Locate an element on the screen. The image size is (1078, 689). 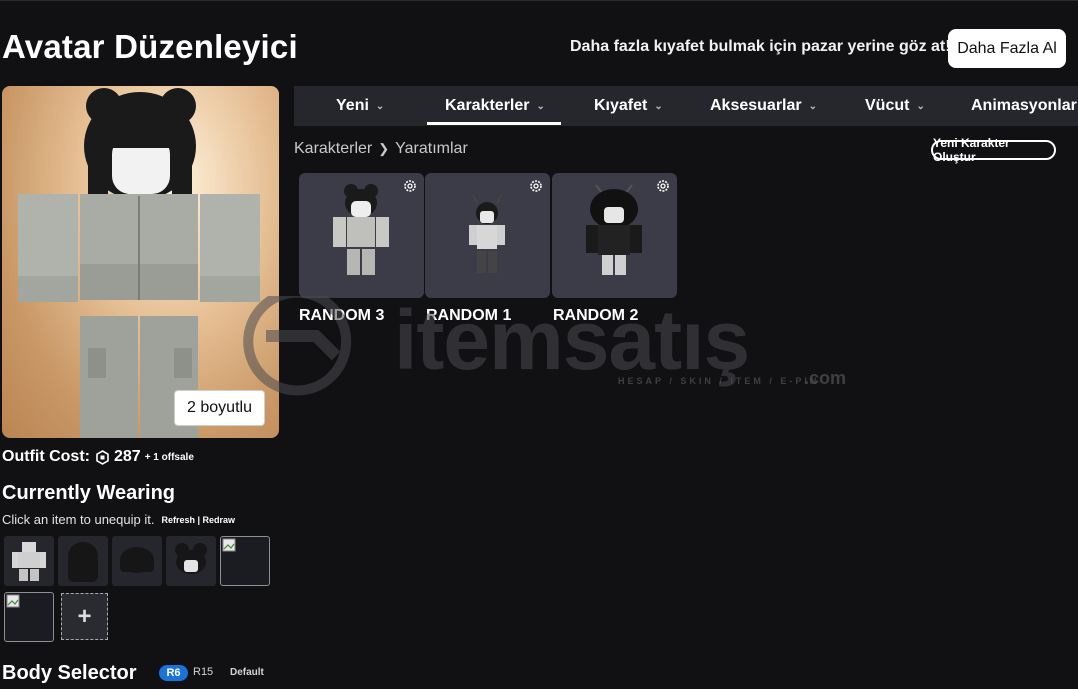
avatar-figure is located at coordinates (139, 263).